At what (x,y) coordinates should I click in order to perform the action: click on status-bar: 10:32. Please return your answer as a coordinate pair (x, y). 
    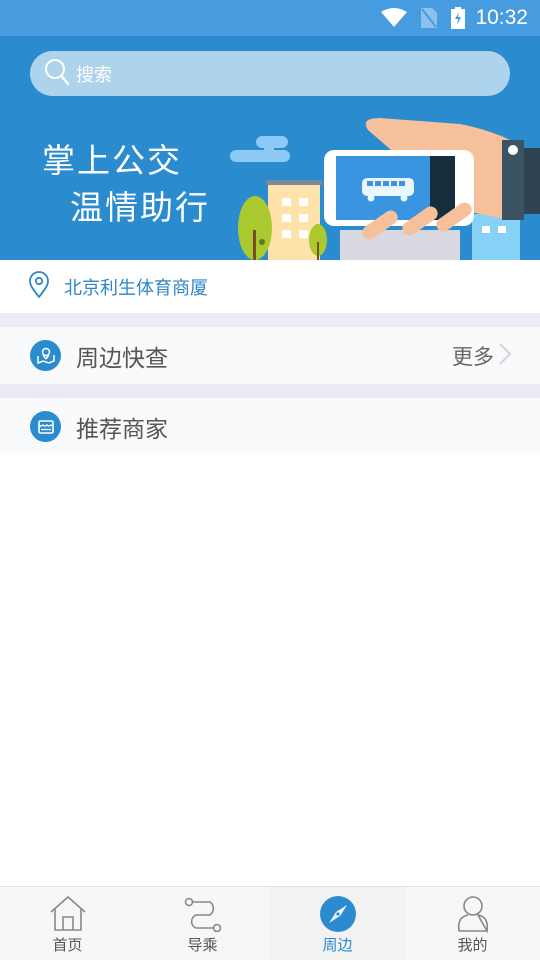
    Looking at the image, I should click on (270, 18).